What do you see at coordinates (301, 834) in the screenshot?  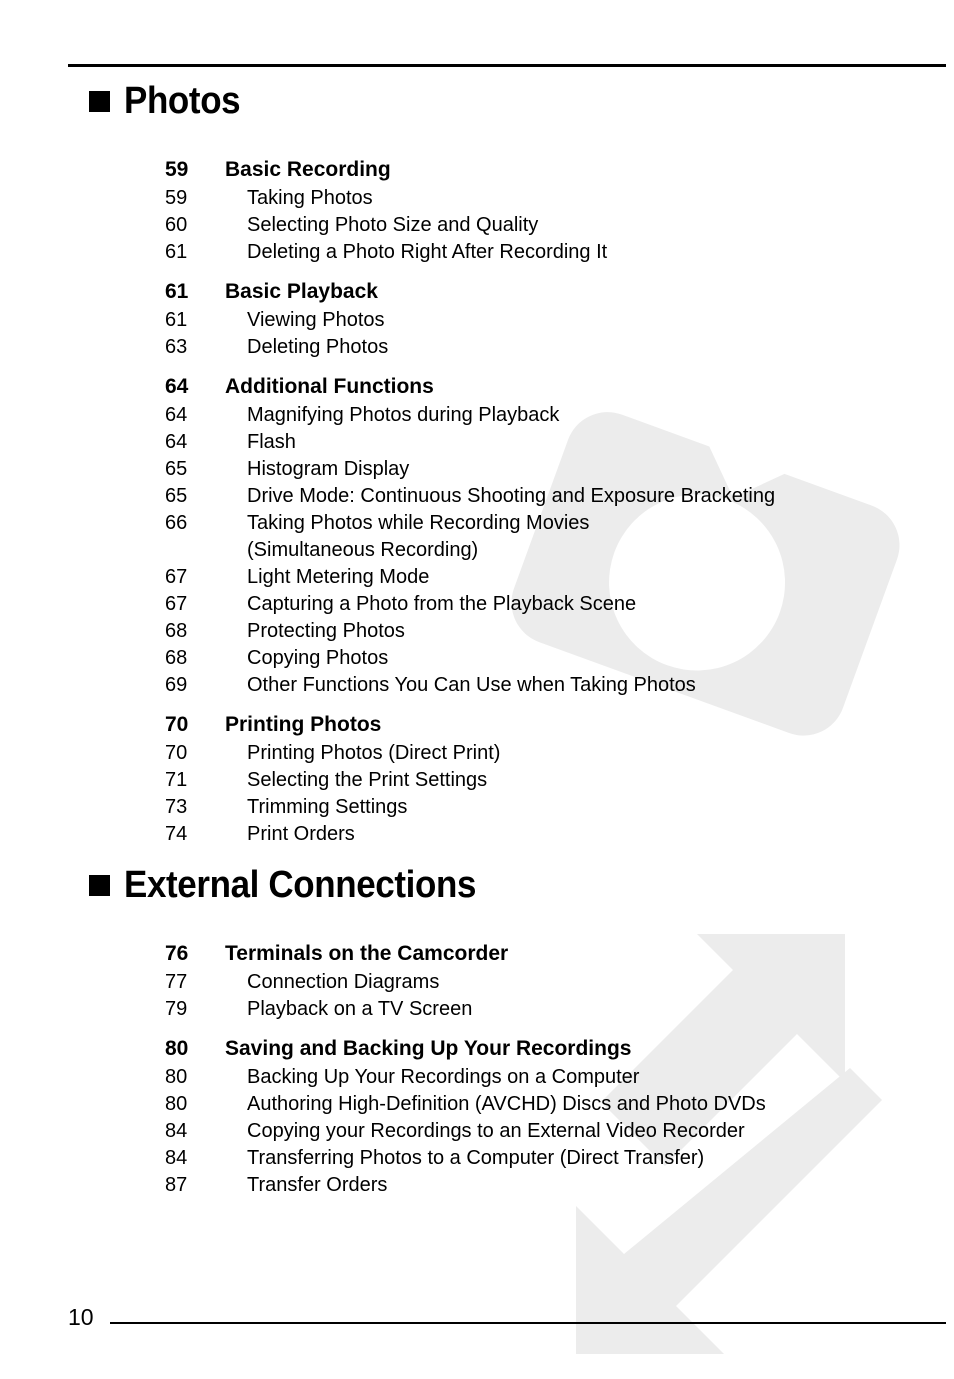 I see `toc-entry-title: Print Orders` at bounding box center [301, 834].